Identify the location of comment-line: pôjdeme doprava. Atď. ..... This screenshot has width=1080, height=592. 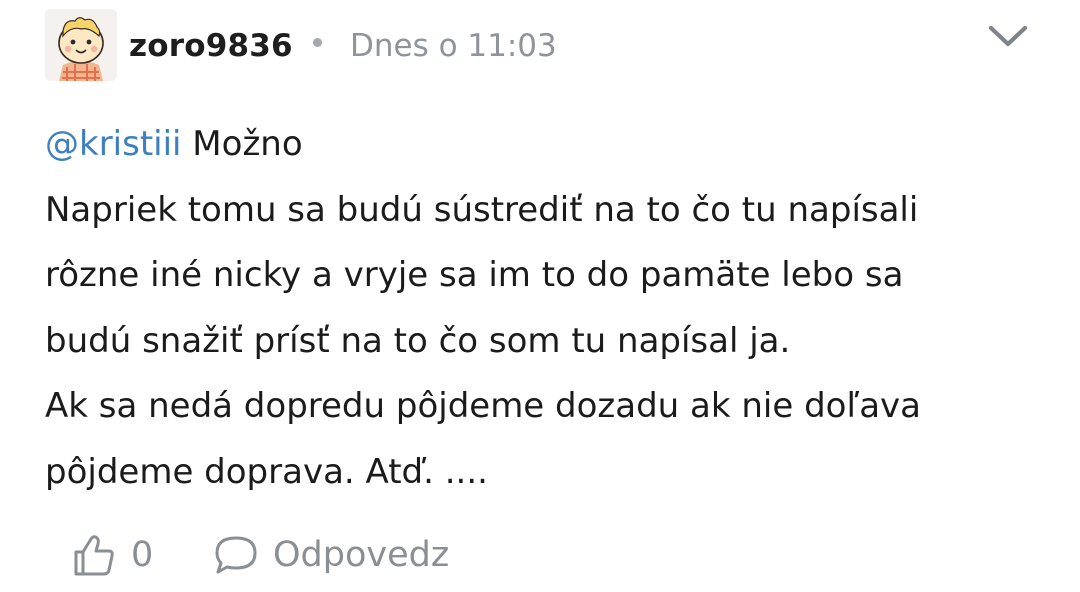
(266, 471).